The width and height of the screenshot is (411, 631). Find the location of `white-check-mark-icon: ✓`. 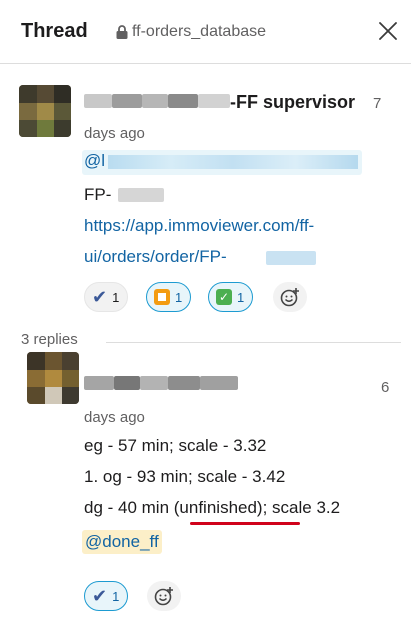

white-check-mark-icon: ✓ is located at coordinates (224, 297).